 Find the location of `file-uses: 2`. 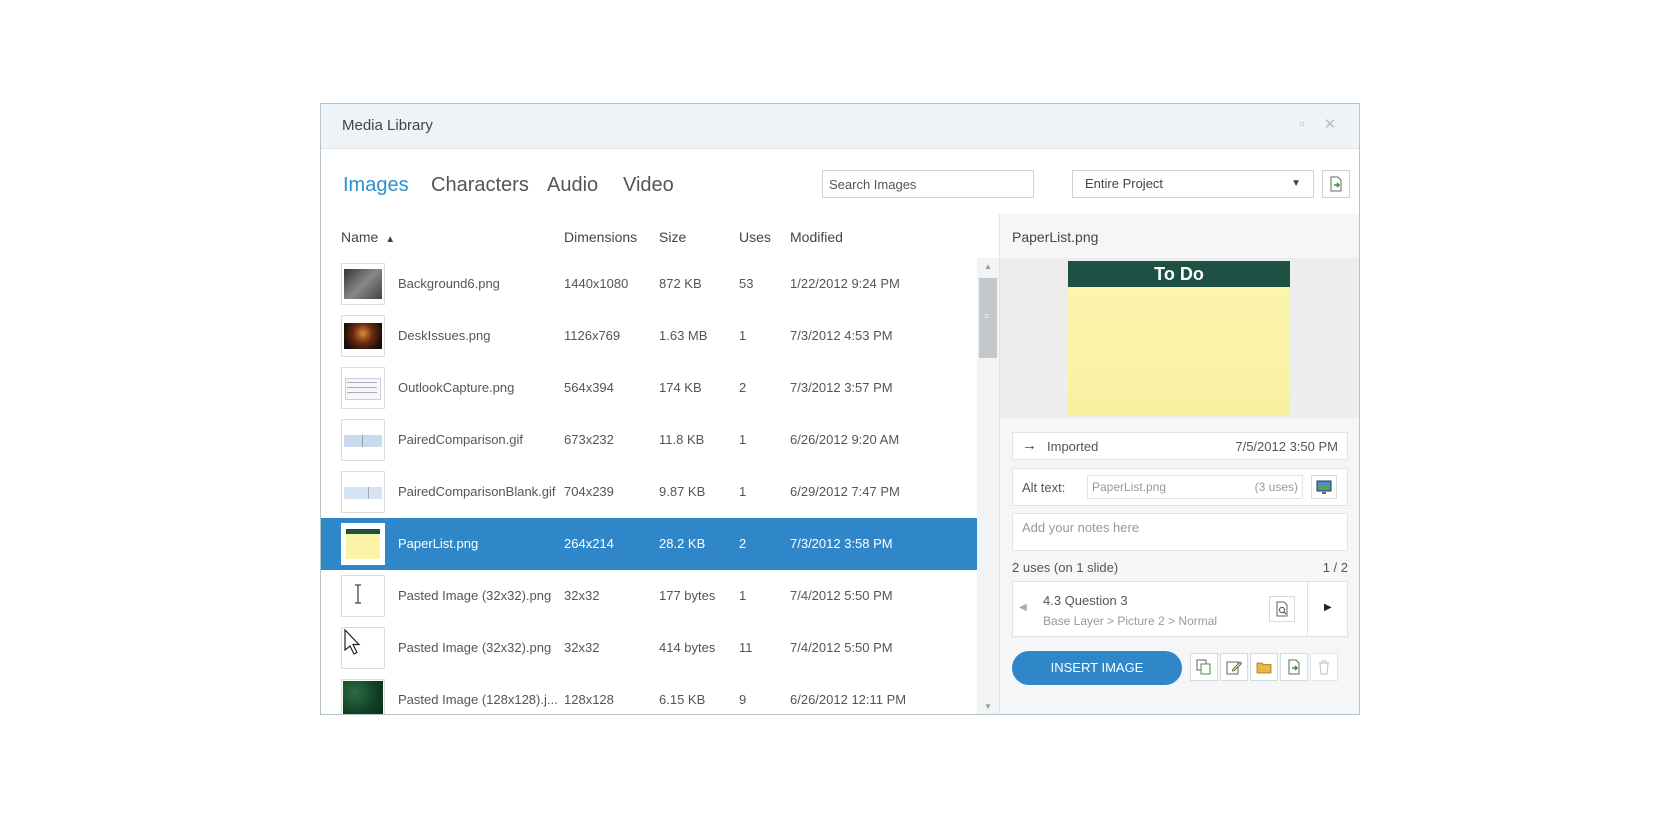

file-uses: 2 is located at coordinates (743, 543).